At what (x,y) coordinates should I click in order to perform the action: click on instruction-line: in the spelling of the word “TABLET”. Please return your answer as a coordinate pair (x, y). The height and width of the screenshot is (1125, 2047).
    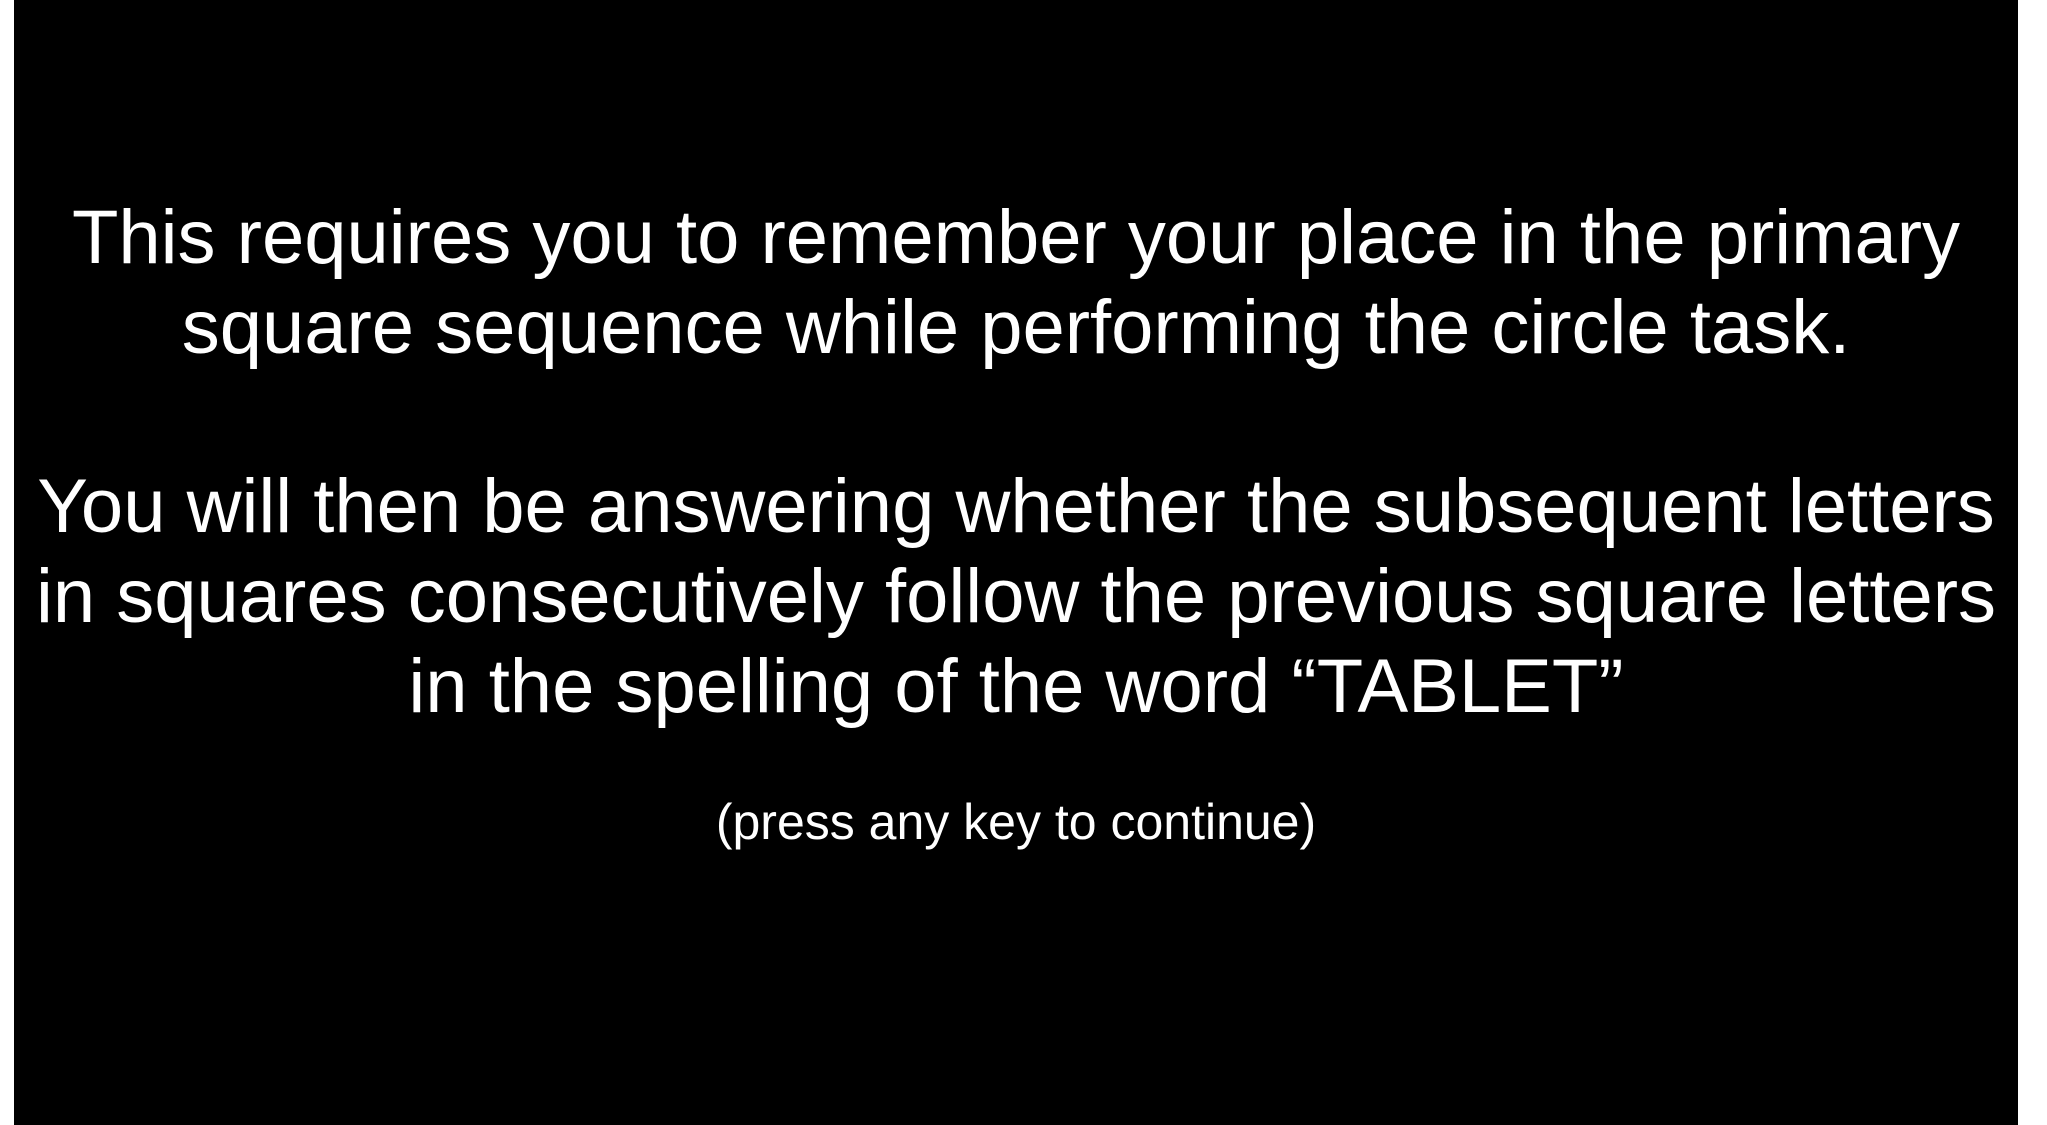
    Looking at the image, I should click on (1016, 686).